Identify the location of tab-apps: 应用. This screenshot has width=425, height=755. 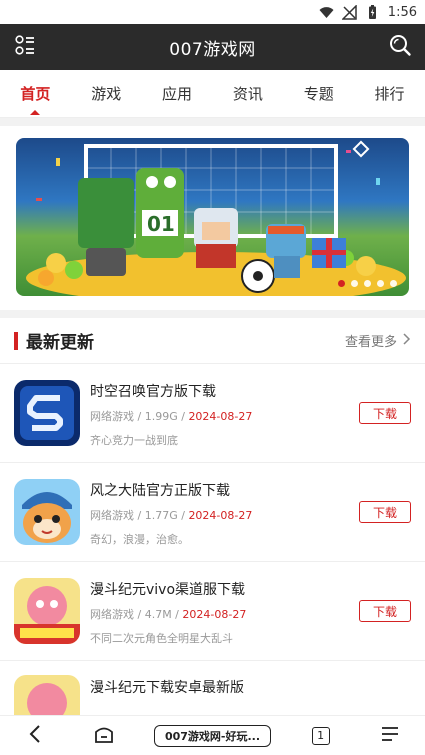
(177, 93).